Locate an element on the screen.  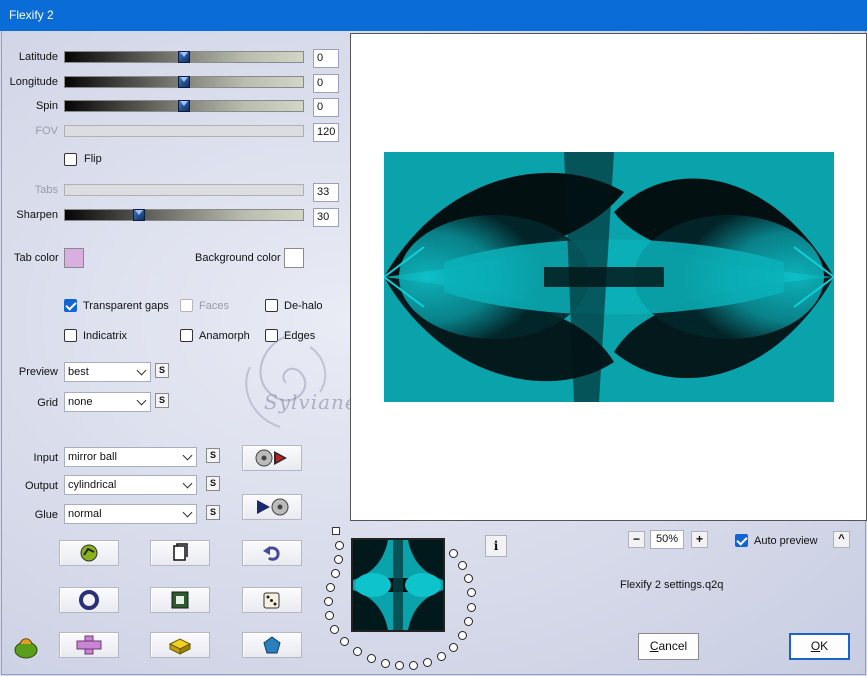
faces-checkbox is located at coordinates (186, 305).